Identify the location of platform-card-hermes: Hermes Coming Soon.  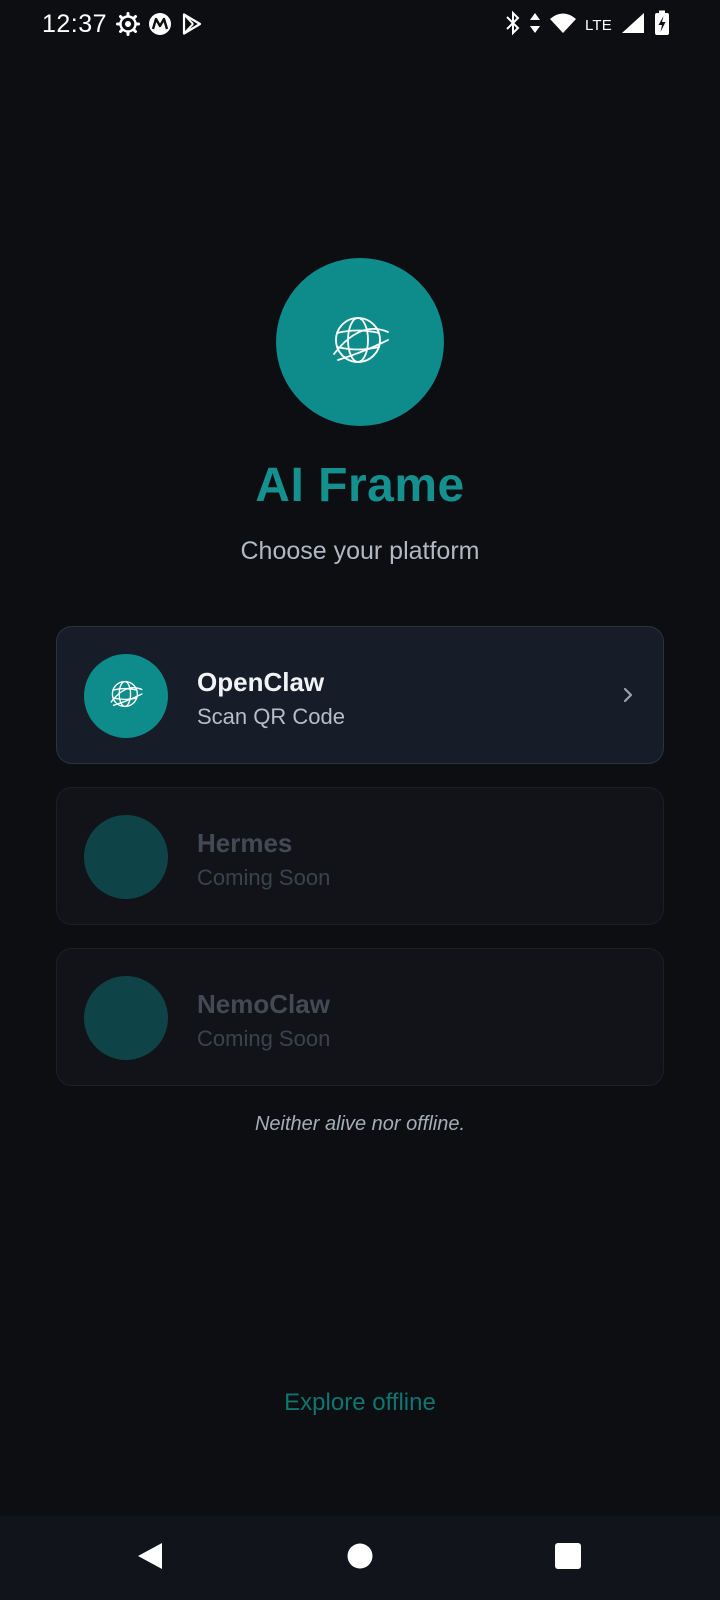
(360, 856).